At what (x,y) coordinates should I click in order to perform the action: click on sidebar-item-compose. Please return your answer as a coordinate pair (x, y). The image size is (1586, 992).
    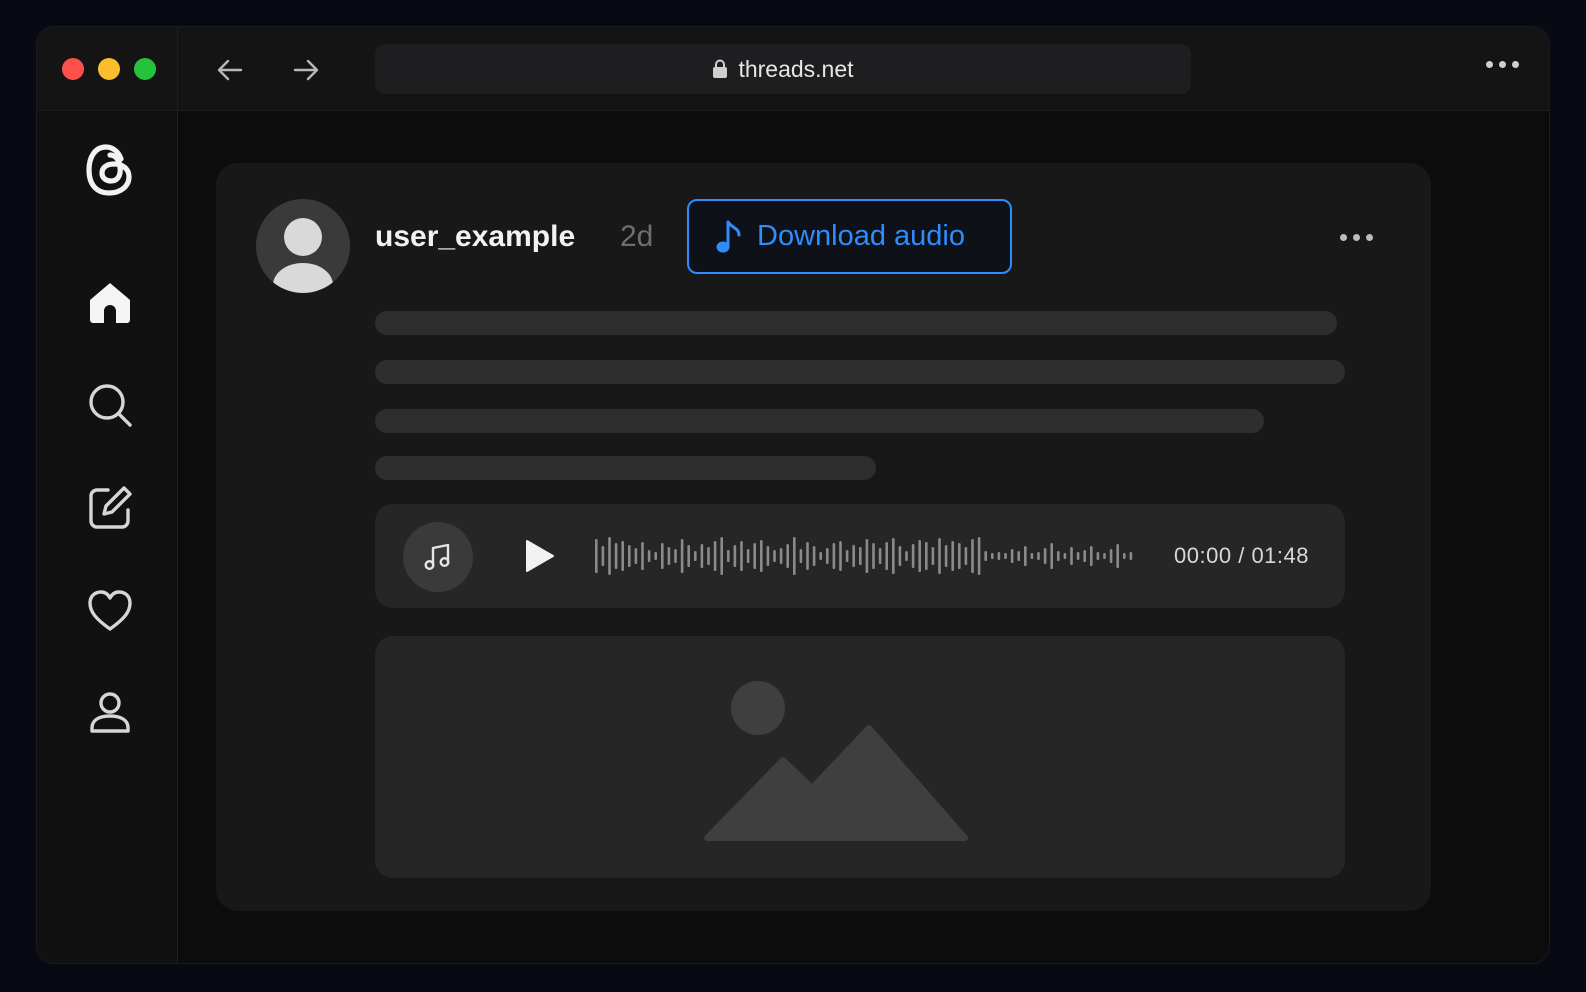
    Looking at the image, I should click on (110, 508).